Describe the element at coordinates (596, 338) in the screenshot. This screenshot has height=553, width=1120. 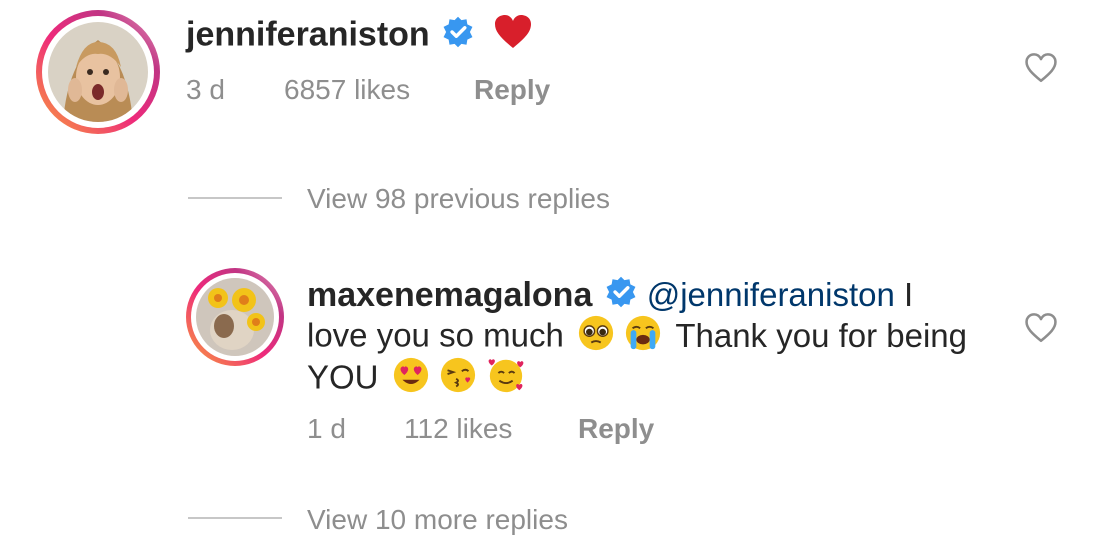
I see `pleading-face-emoji-icon` at that location.